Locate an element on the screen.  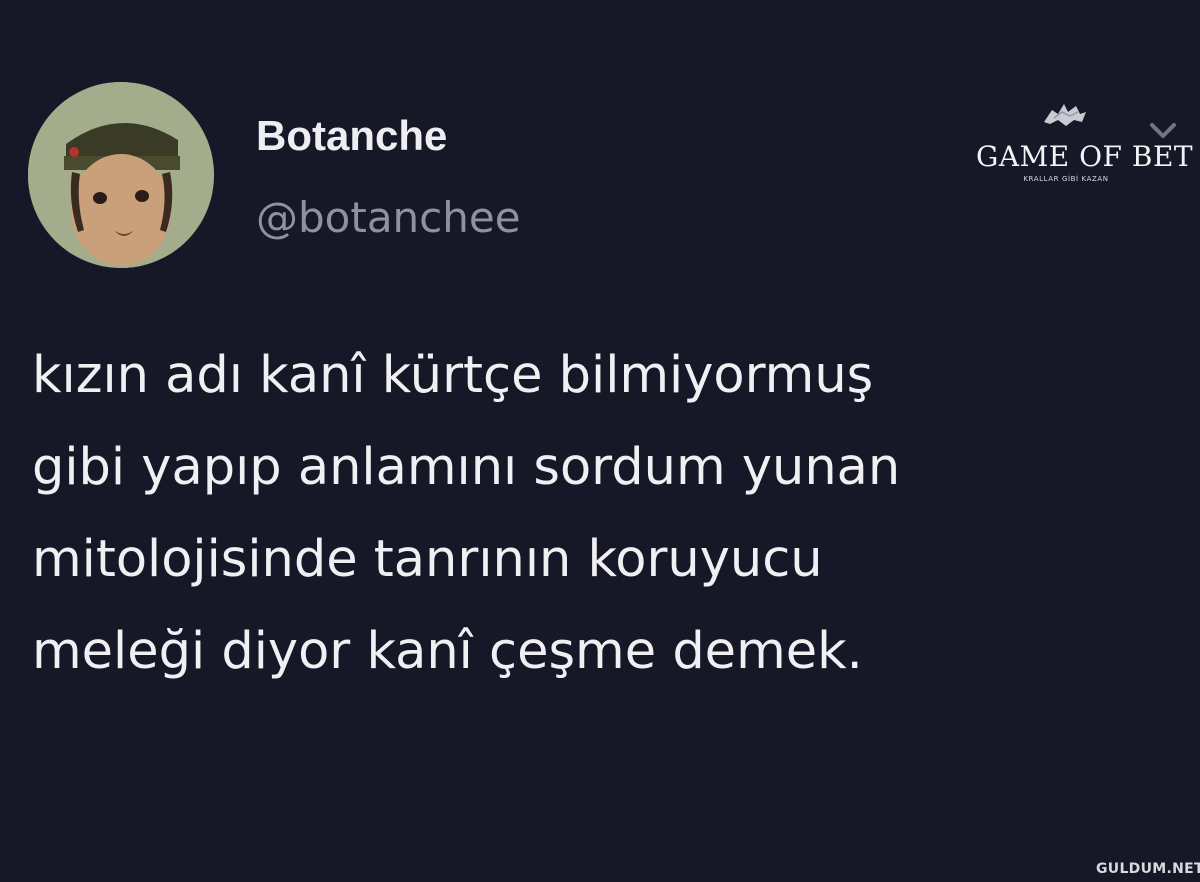
wolf-emblem-icon is located at coordinates (1065, 115).